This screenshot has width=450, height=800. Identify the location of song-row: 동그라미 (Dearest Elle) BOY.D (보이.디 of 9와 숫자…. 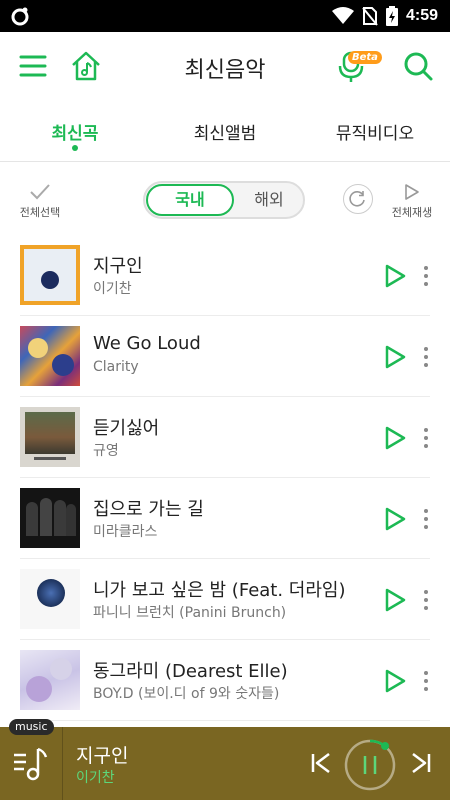
(225, 680).